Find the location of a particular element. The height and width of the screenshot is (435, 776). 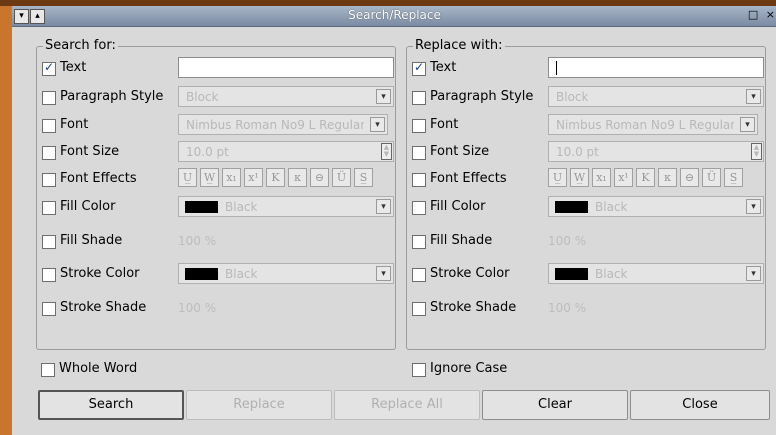

replace-stroke-shade-row: Stroke Shade 100 % is located at coordinates (587, 308).